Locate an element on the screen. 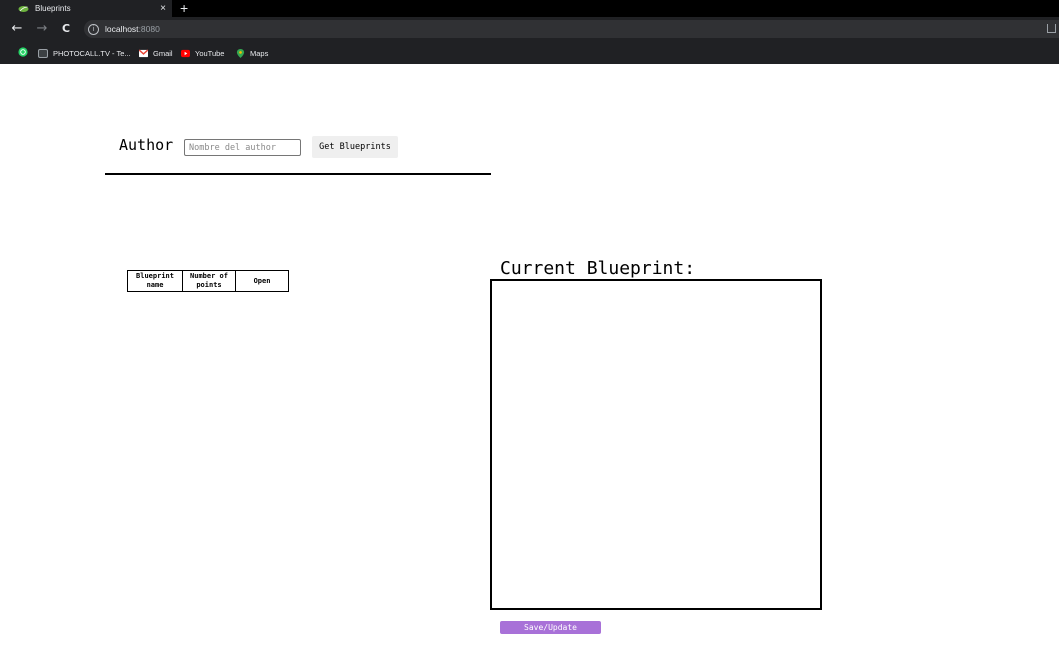  browser-toolbar: ← → C i localhost :8080 is located at coordinates (529, 29).